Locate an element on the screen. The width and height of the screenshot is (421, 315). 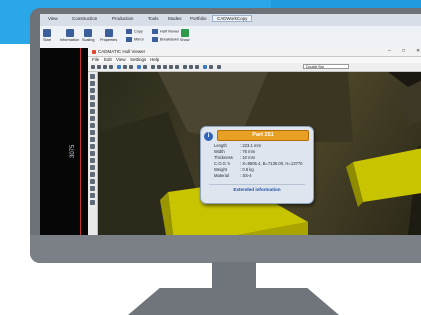
open-icon is located at coordinates (99, 67).